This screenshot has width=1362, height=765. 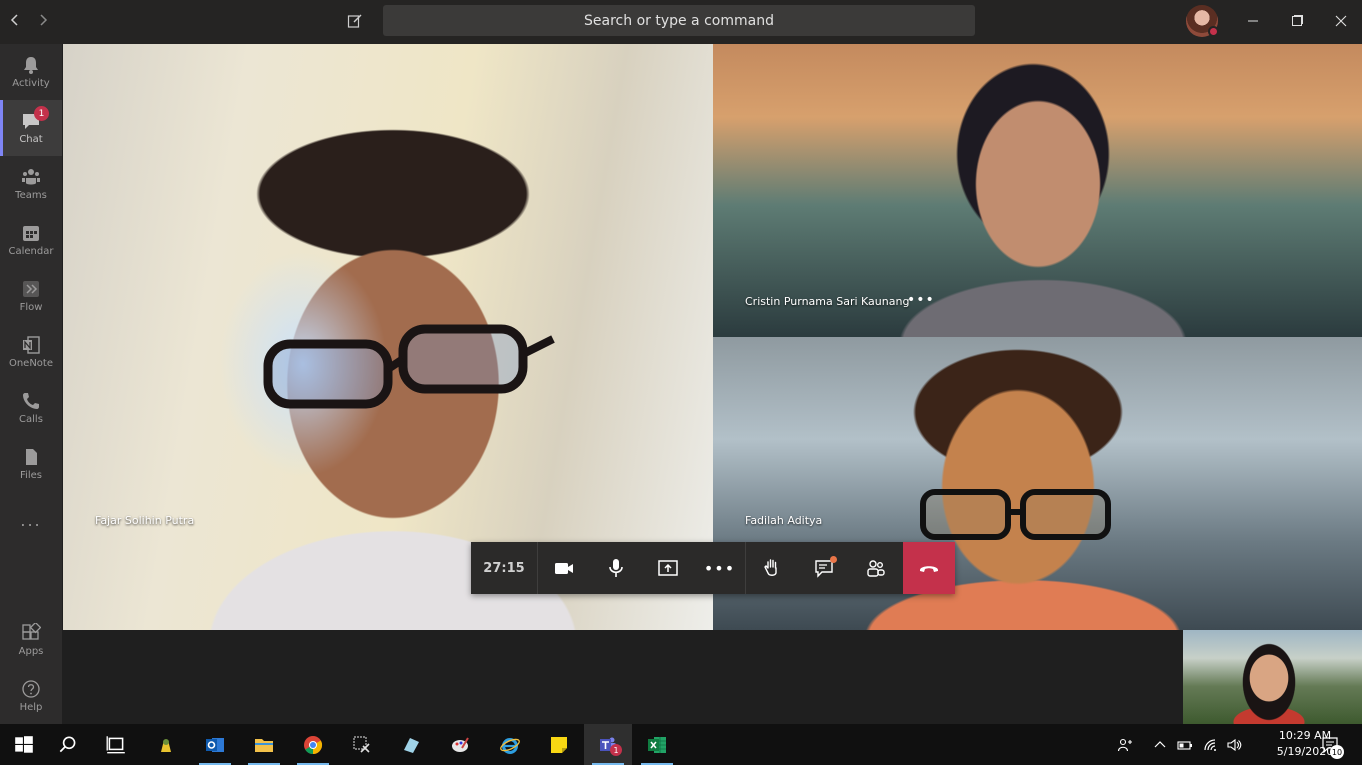 I want to click on rail-item-flow: Flow, so click(x=31, y=296).